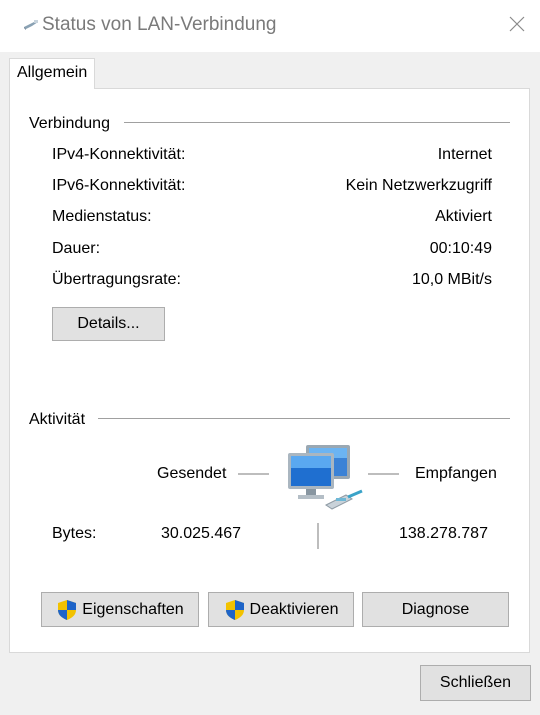  Describe the element at coordinates (69, 124) in the screenshot. I see `connection-group-title: Verbindung` at that location.